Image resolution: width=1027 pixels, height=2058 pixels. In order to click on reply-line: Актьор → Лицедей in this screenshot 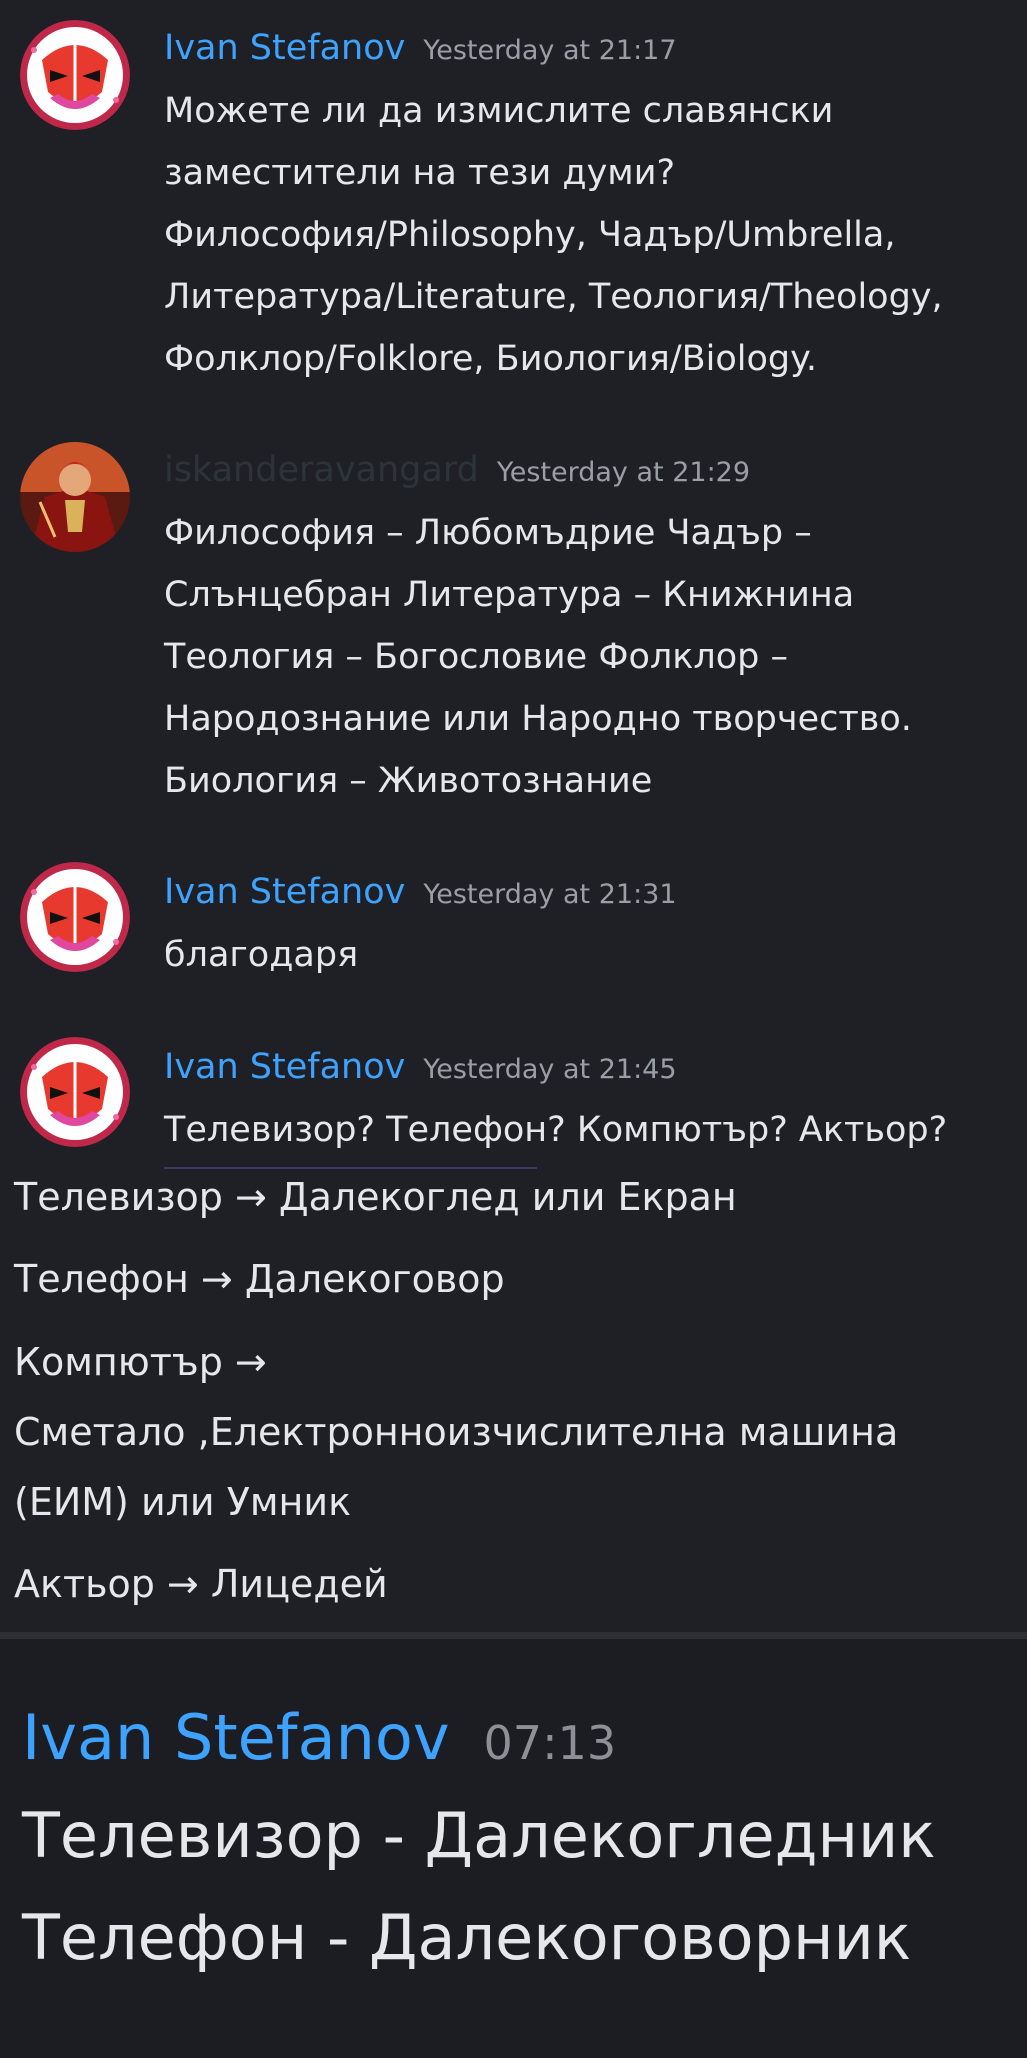, I will do `click(201, 1584)`.